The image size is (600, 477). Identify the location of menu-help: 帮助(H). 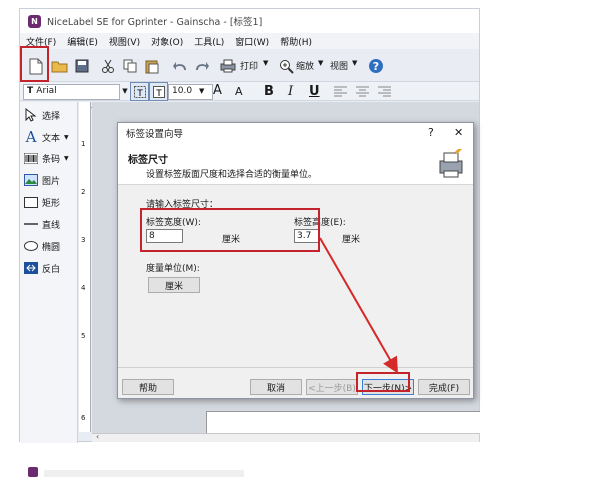
(296, 41).